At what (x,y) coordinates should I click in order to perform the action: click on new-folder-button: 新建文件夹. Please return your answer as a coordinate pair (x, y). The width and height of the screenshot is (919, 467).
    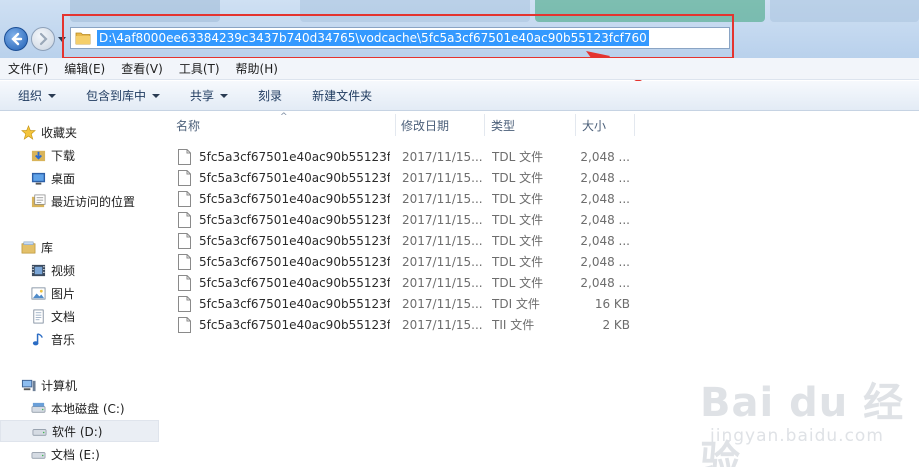
    Looking at the image, I should click on (342, 95).